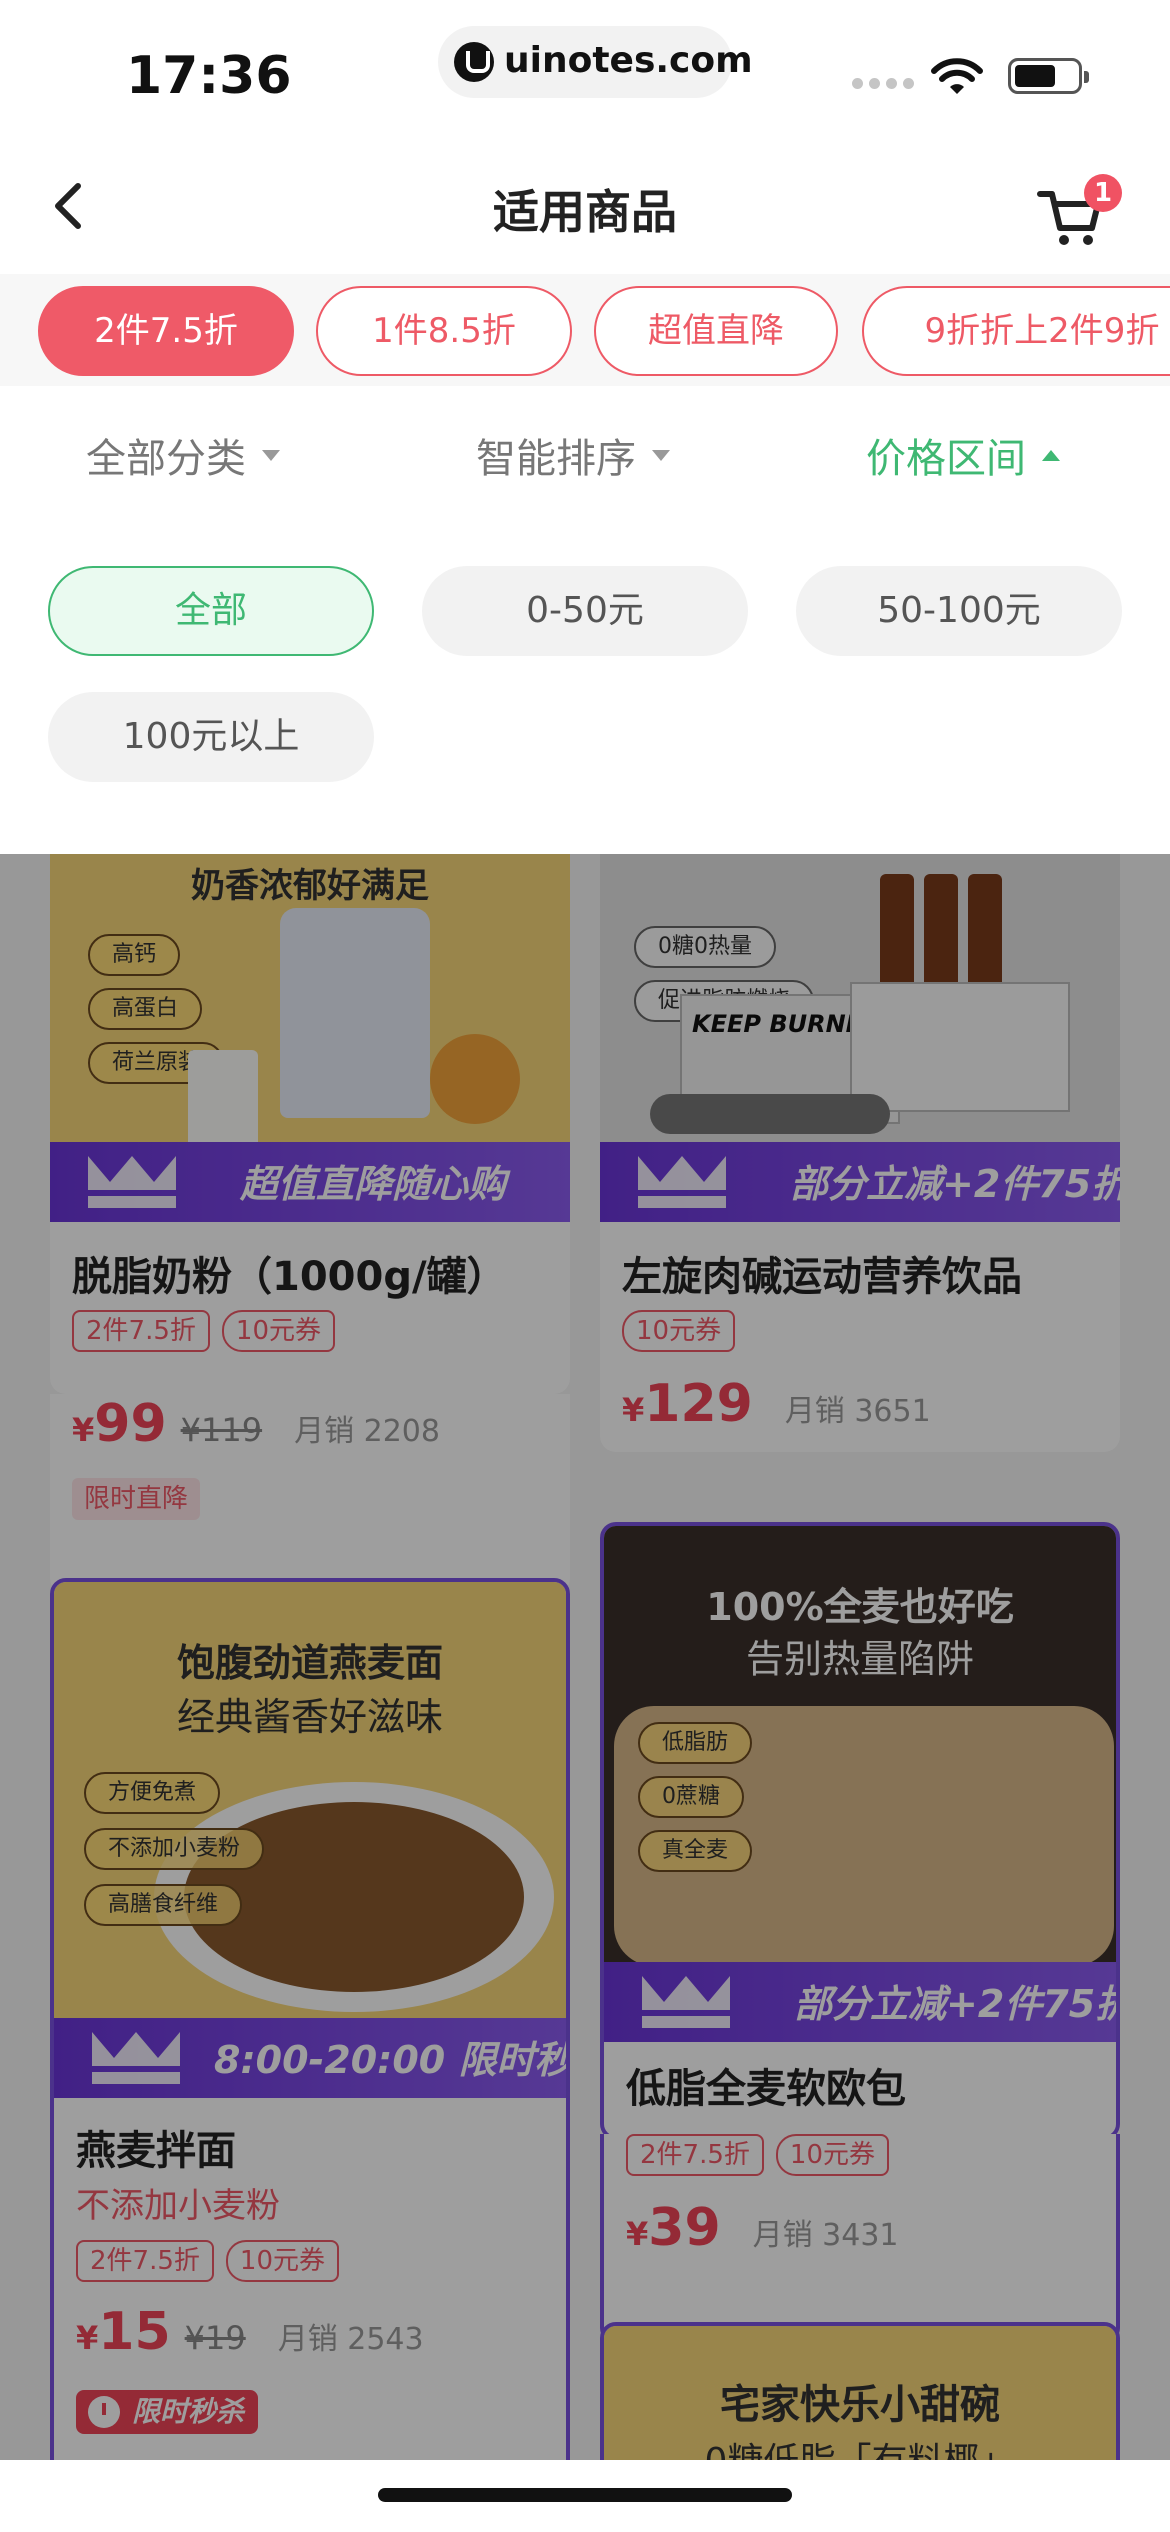 Image resolution: width=1170 pixels, height=2532 pixels. Describe the element at coordinates (211, 737) in the screenshot. I see `price-option-100-plus: 100元以上` at that location.